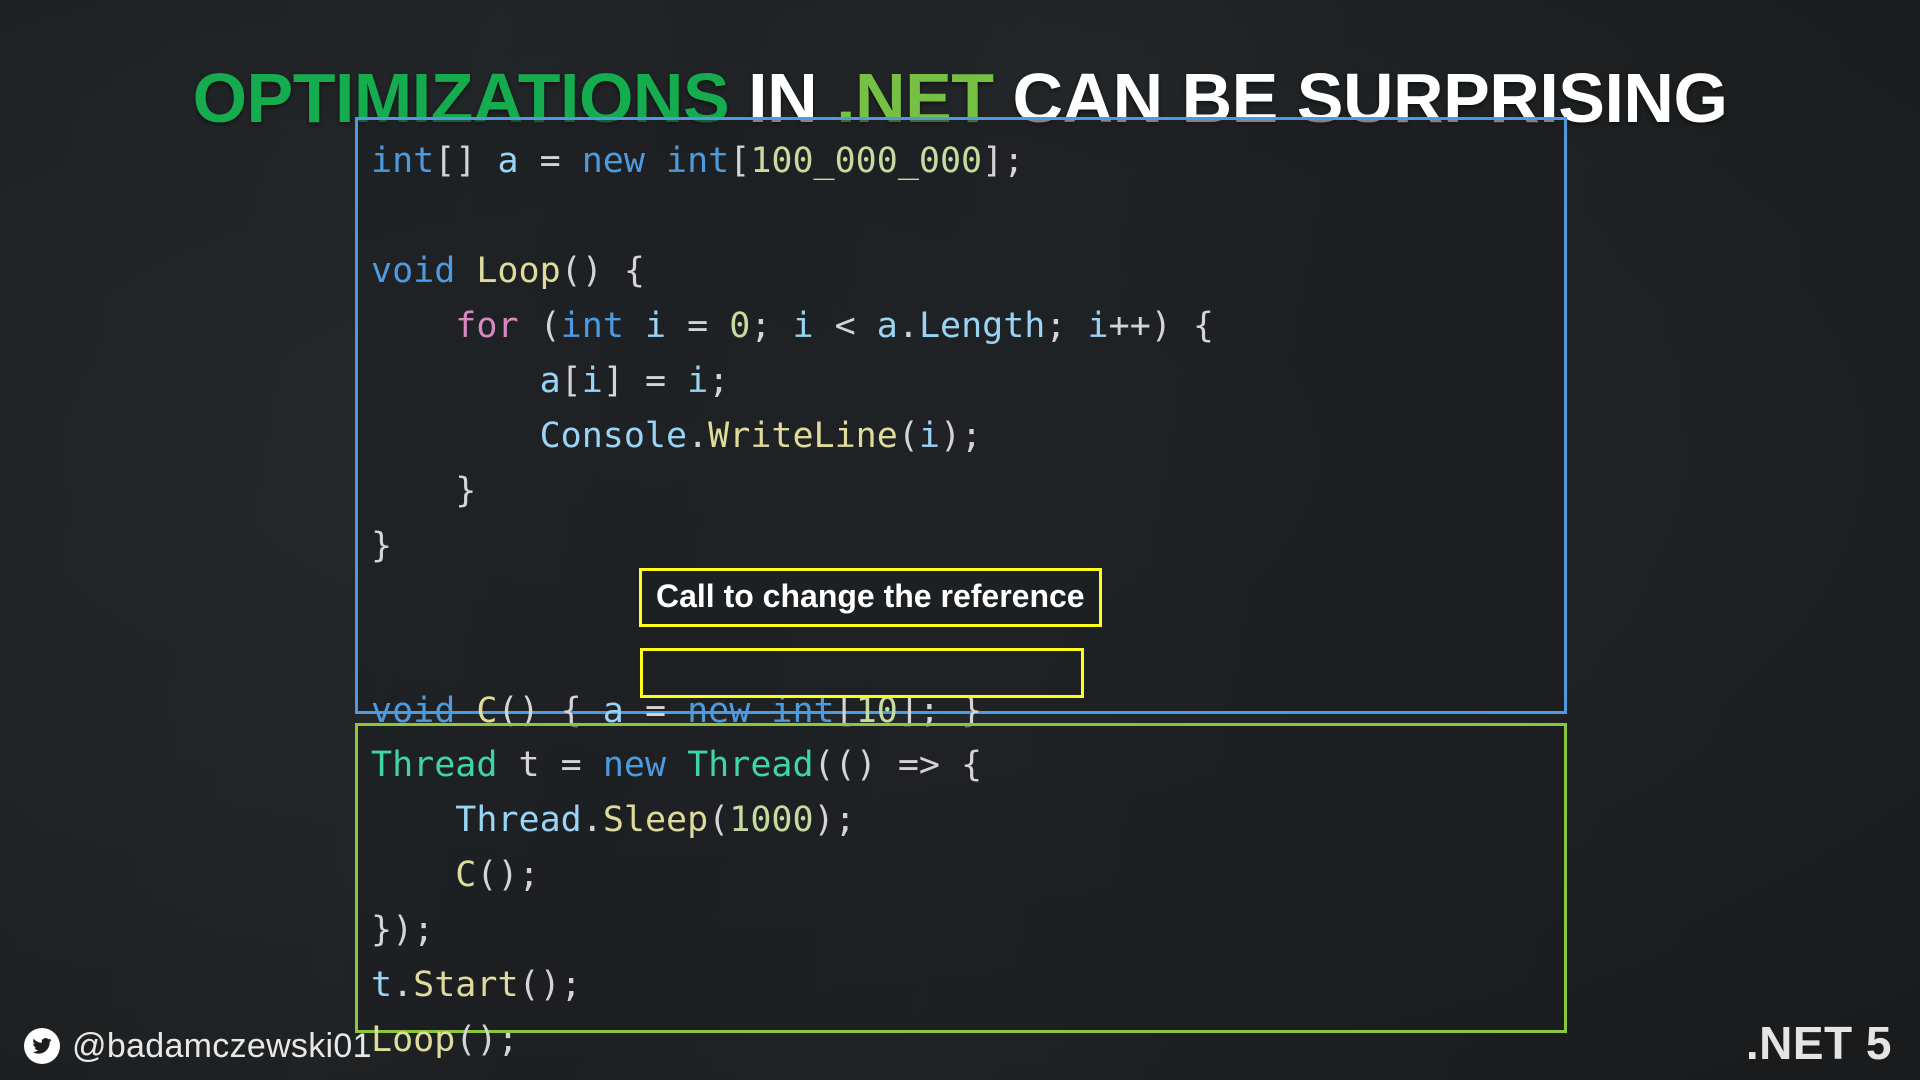  Describe the element at coordinates (529, 765) in the screenshot. I see `tok-var-t-1: t` at that location.